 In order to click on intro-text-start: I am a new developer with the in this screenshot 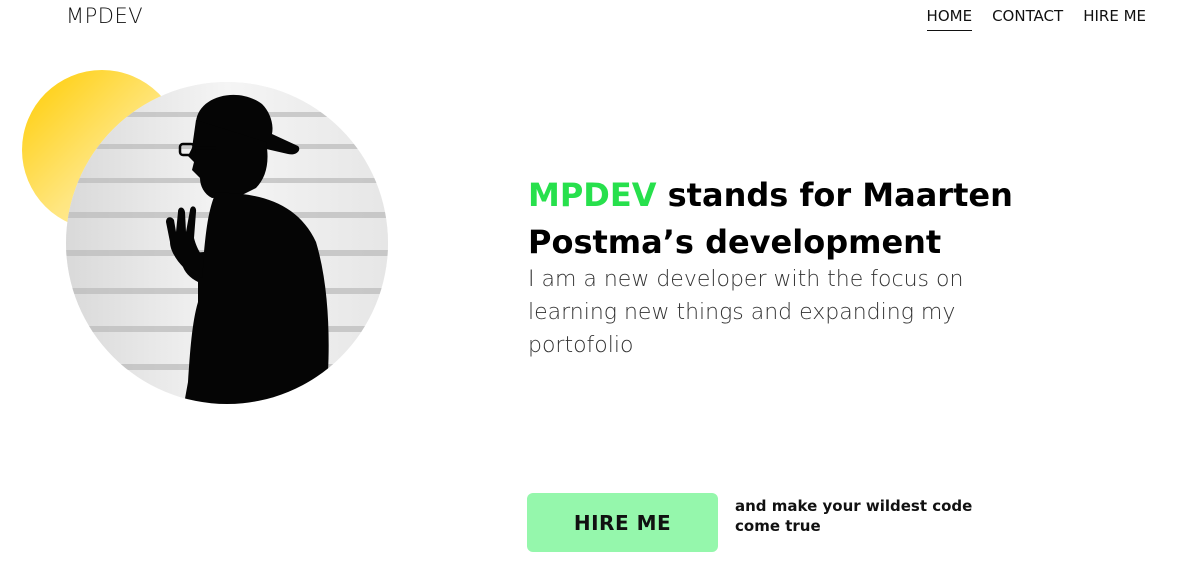, I will do `click(699, 279)`.